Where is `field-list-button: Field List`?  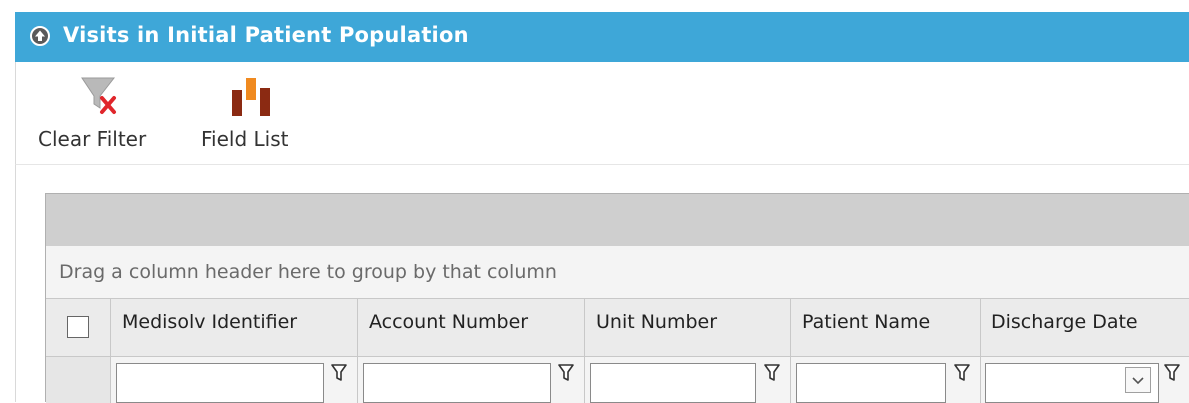 field-list-button: Field List is located at coordinates (256, 112).